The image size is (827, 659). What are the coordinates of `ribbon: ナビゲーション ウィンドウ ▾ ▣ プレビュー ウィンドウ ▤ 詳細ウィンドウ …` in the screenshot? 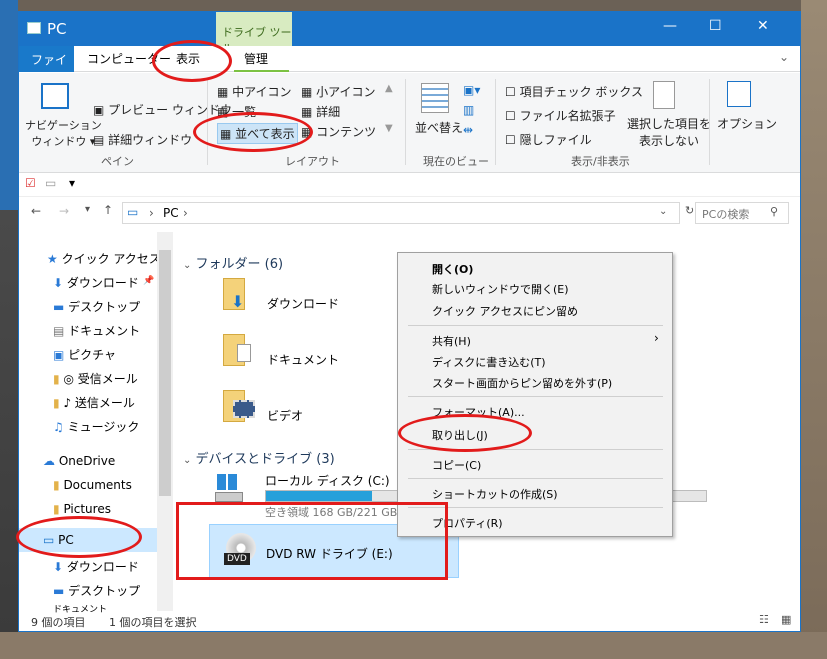 It's located at (409, 123).